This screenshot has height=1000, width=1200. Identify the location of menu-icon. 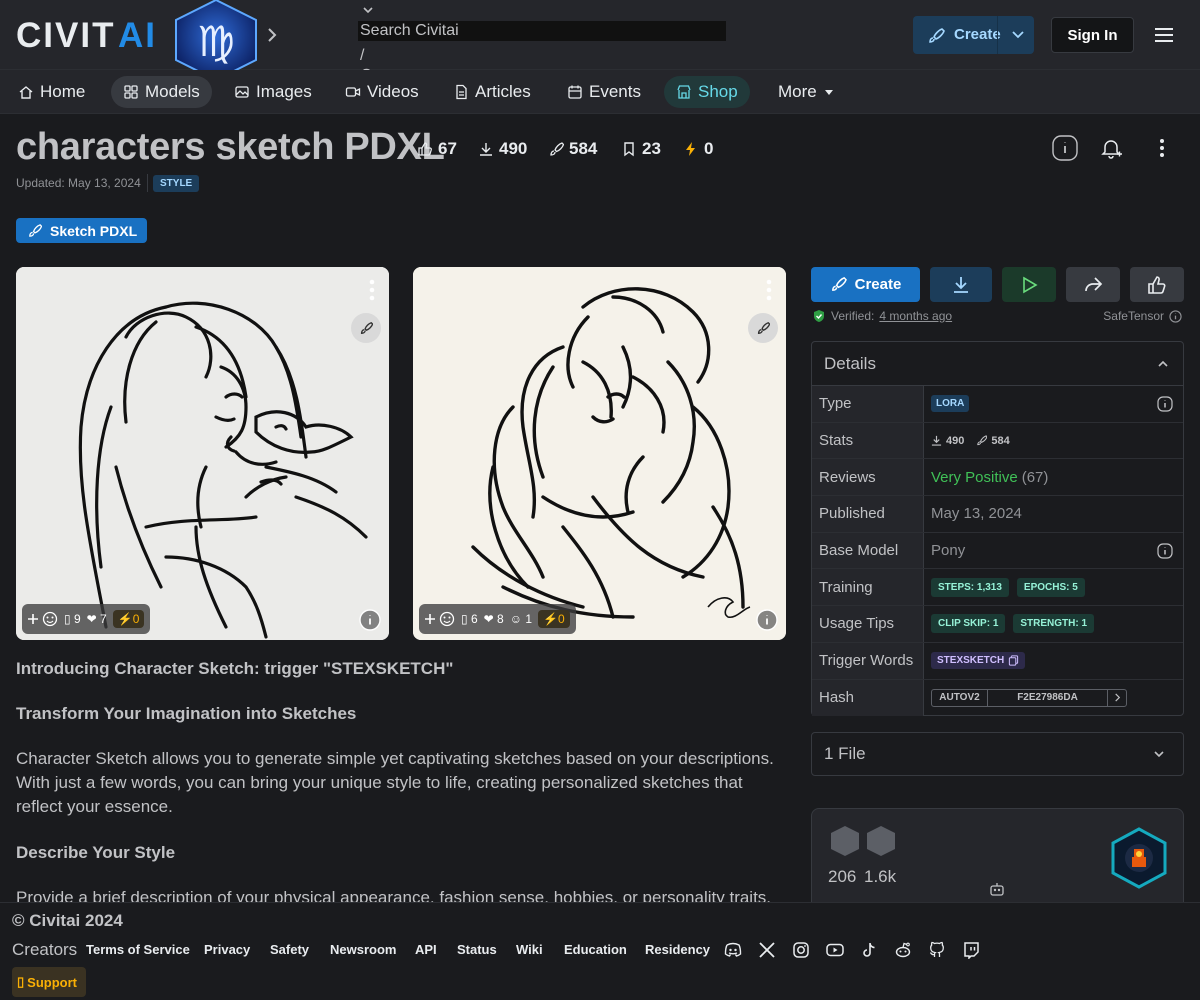
(1164, 35).